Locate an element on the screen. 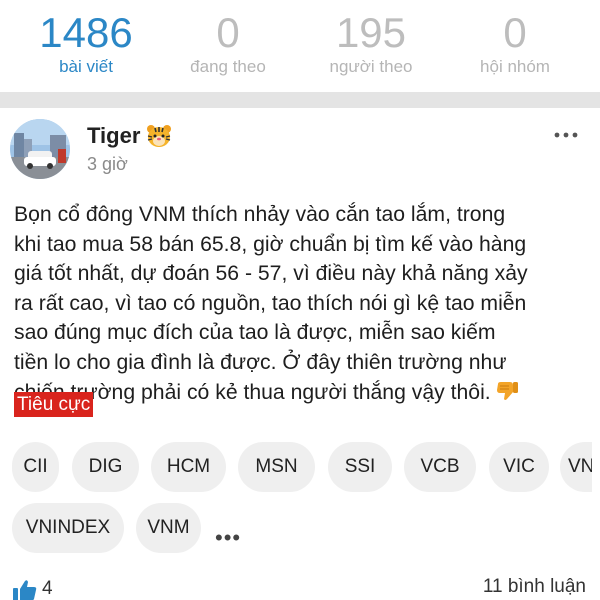 Image resolution: width=600 pixels, height=600 pixels. more-tags-button: ••• is located at coordinates (228, 538).